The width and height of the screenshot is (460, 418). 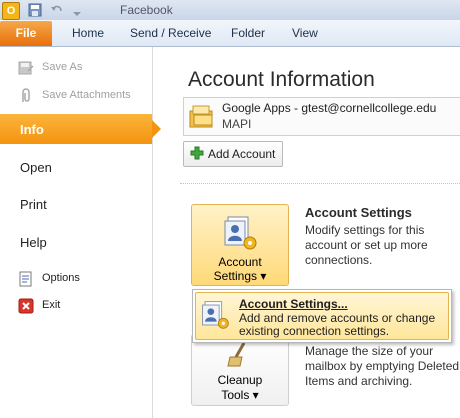 I want to click on cleanup-tools-button: Cleanup Tools ▾, so click(x=240, y=370).